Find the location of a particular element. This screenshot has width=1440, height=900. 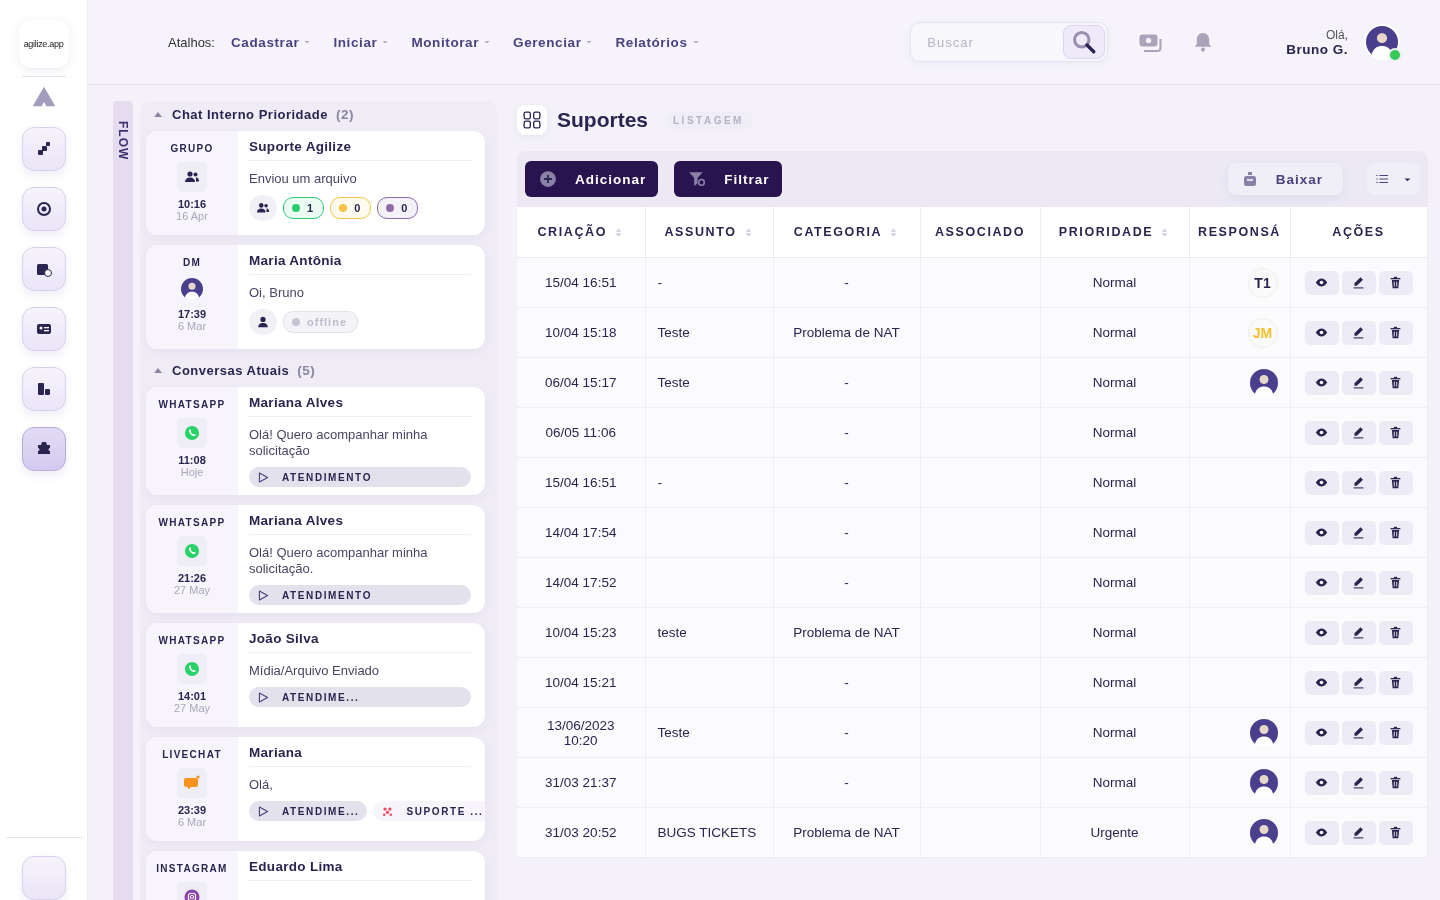

channel-label: LIVECHAT is located at coordinates (192, 754).